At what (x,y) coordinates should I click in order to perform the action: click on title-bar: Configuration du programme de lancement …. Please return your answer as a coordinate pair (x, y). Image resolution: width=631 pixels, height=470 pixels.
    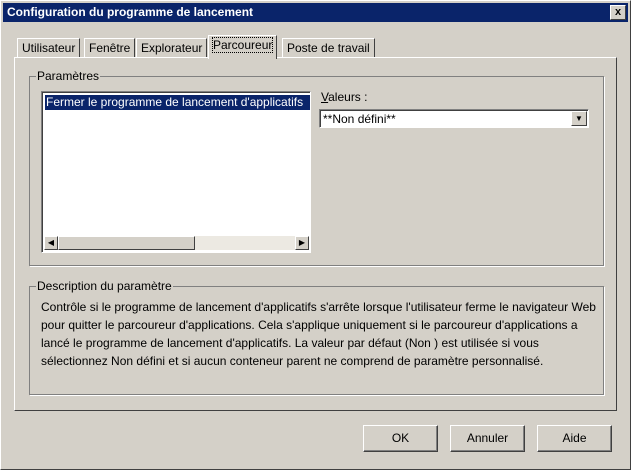
    Looking at the image, I should click on (315, 12).